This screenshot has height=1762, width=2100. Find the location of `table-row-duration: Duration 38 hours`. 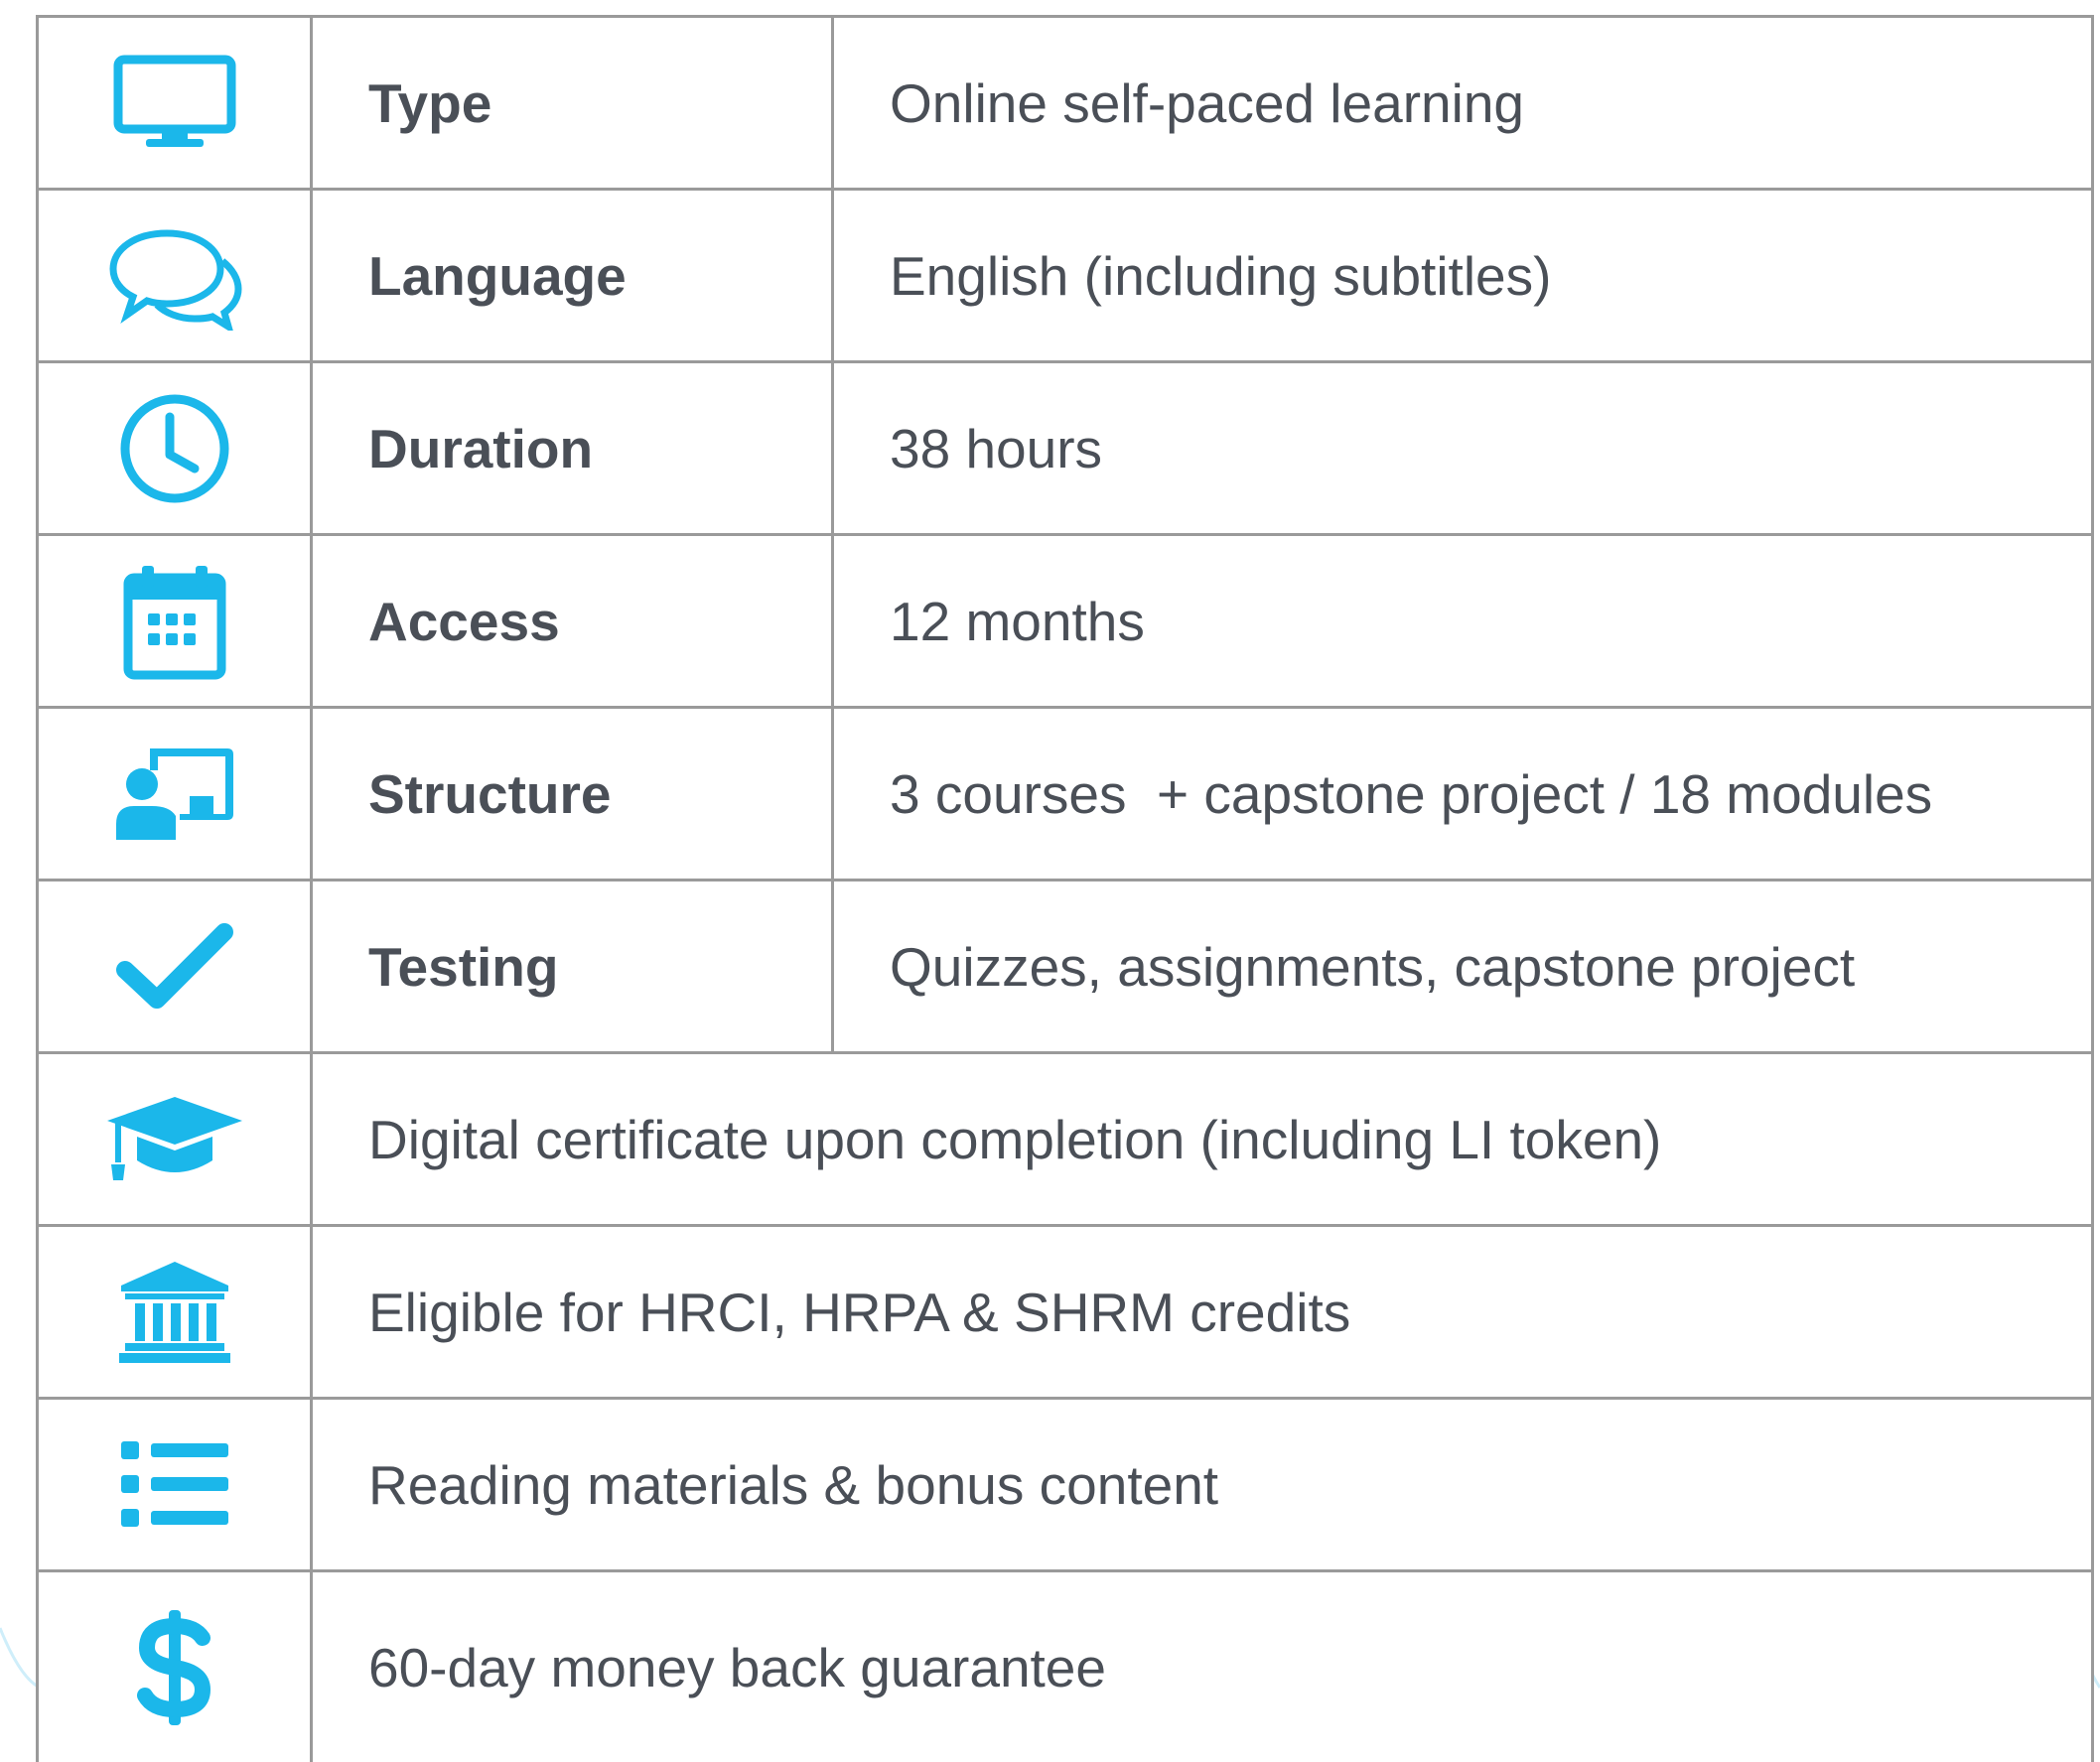

table-row-duration: Duration 38 hours is located at coordinates (1065, 446).